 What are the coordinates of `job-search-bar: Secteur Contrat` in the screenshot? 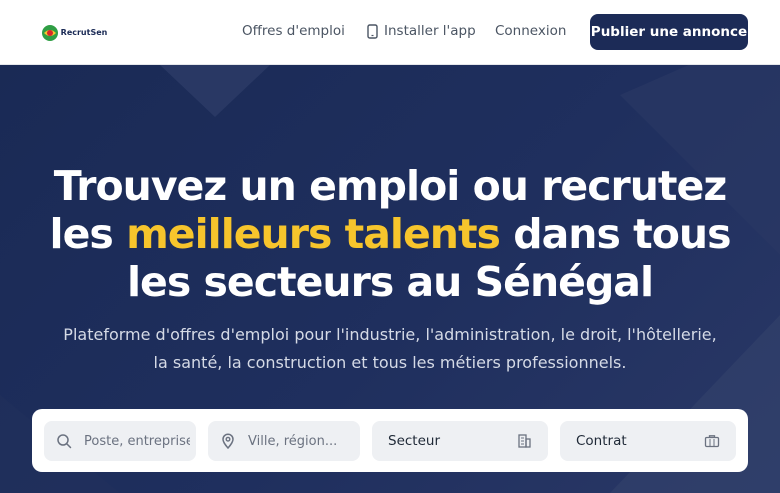 It's located at (390, 440).